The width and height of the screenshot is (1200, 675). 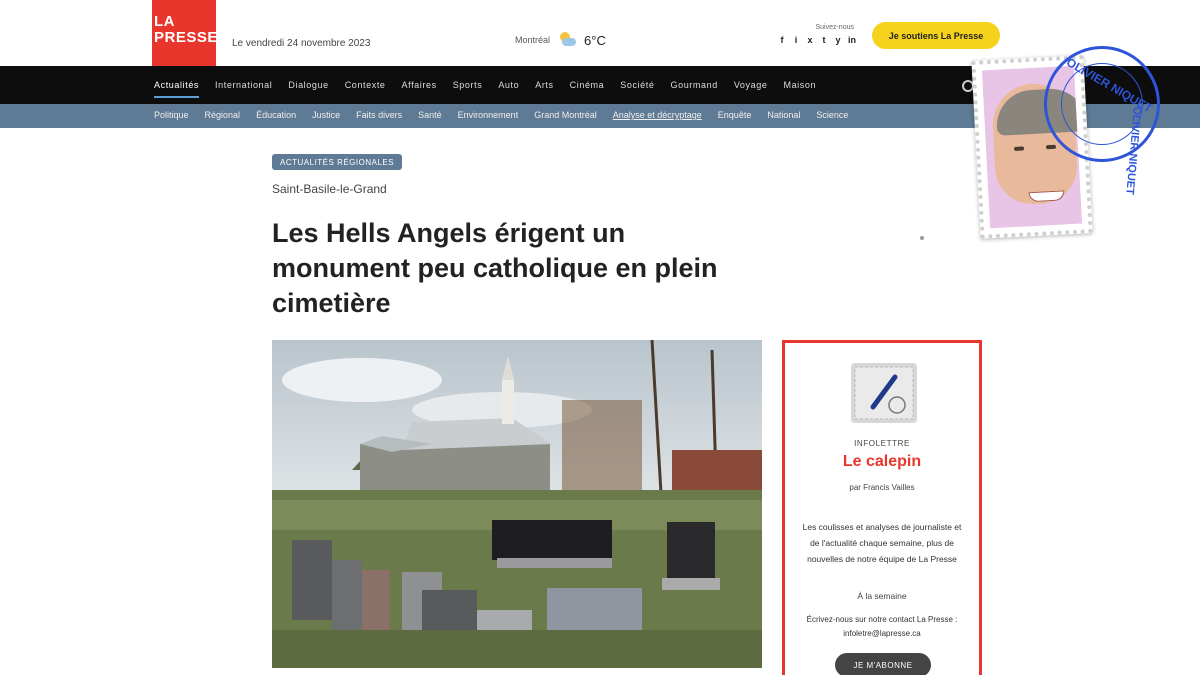 I want to click on subnav-item-education: Éducation, so click(x=276, y=115).